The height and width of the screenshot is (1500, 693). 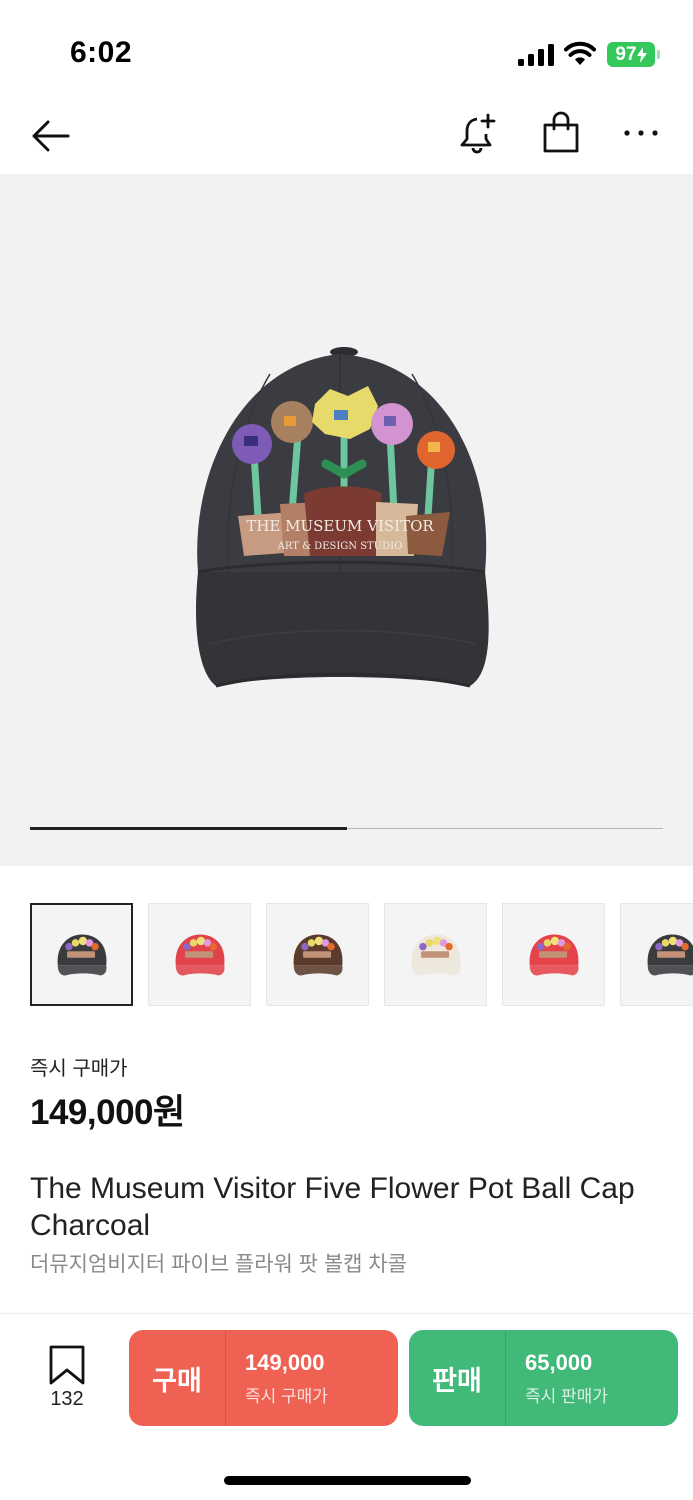 I want to click on back-button, so click(x=51, y=136).